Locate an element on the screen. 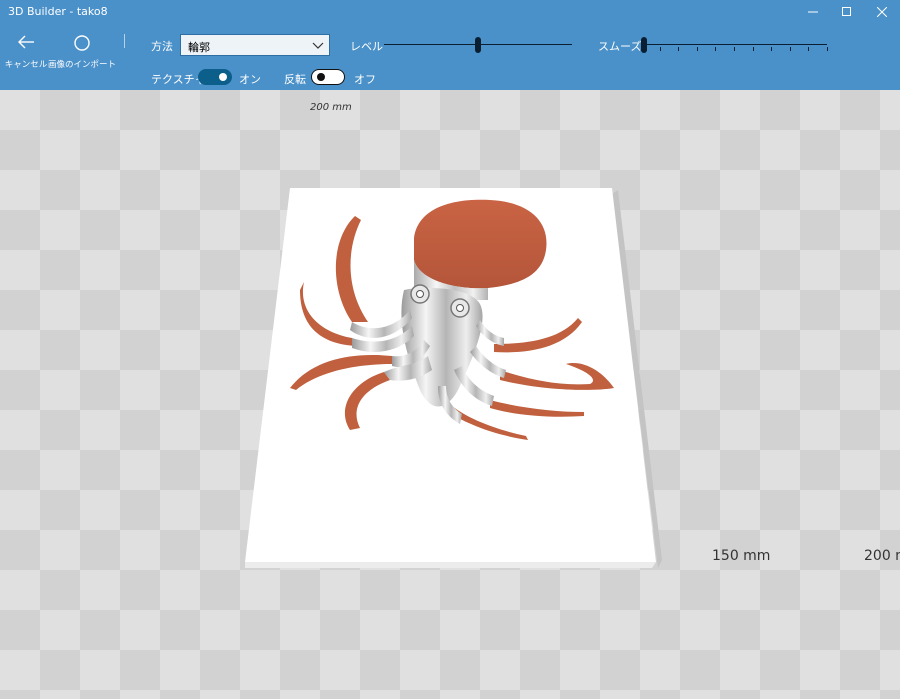  dimension-label-mid: 150 mm is located at coordinates (741, 556).